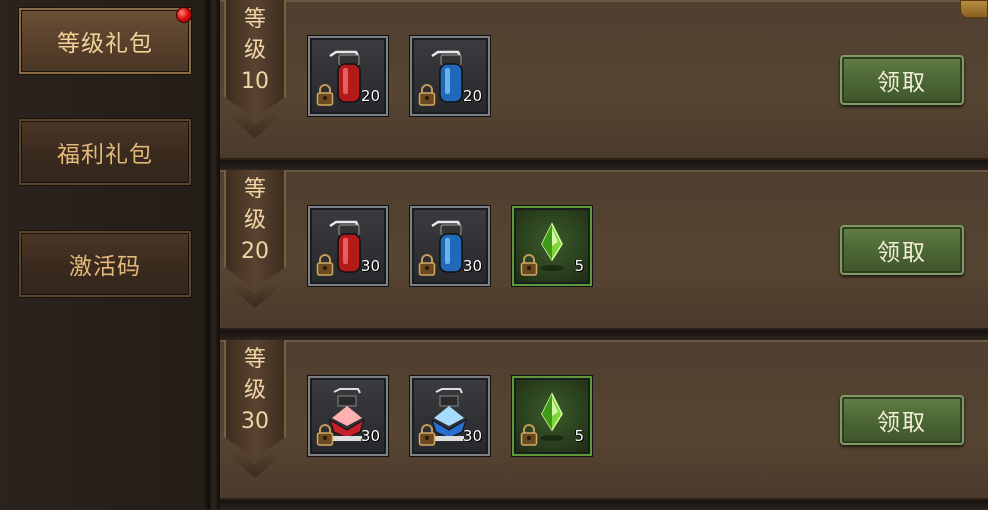 The image size is (988, 510). I want to click on notification-dot-icon, so click(184, 15).